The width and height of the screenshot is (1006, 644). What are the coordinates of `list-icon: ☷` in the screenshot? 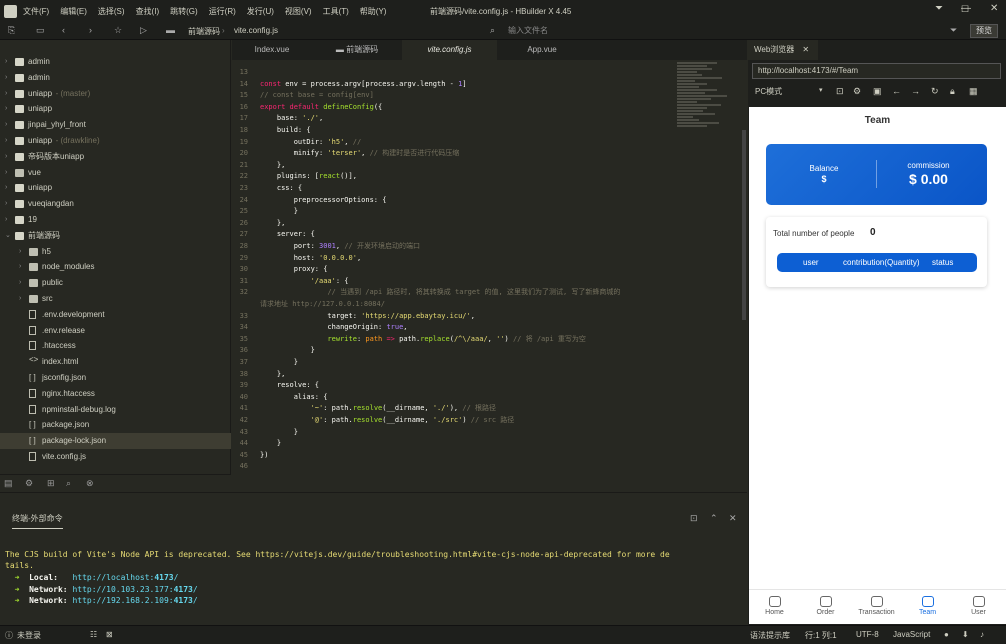 It's located at (93, 634).